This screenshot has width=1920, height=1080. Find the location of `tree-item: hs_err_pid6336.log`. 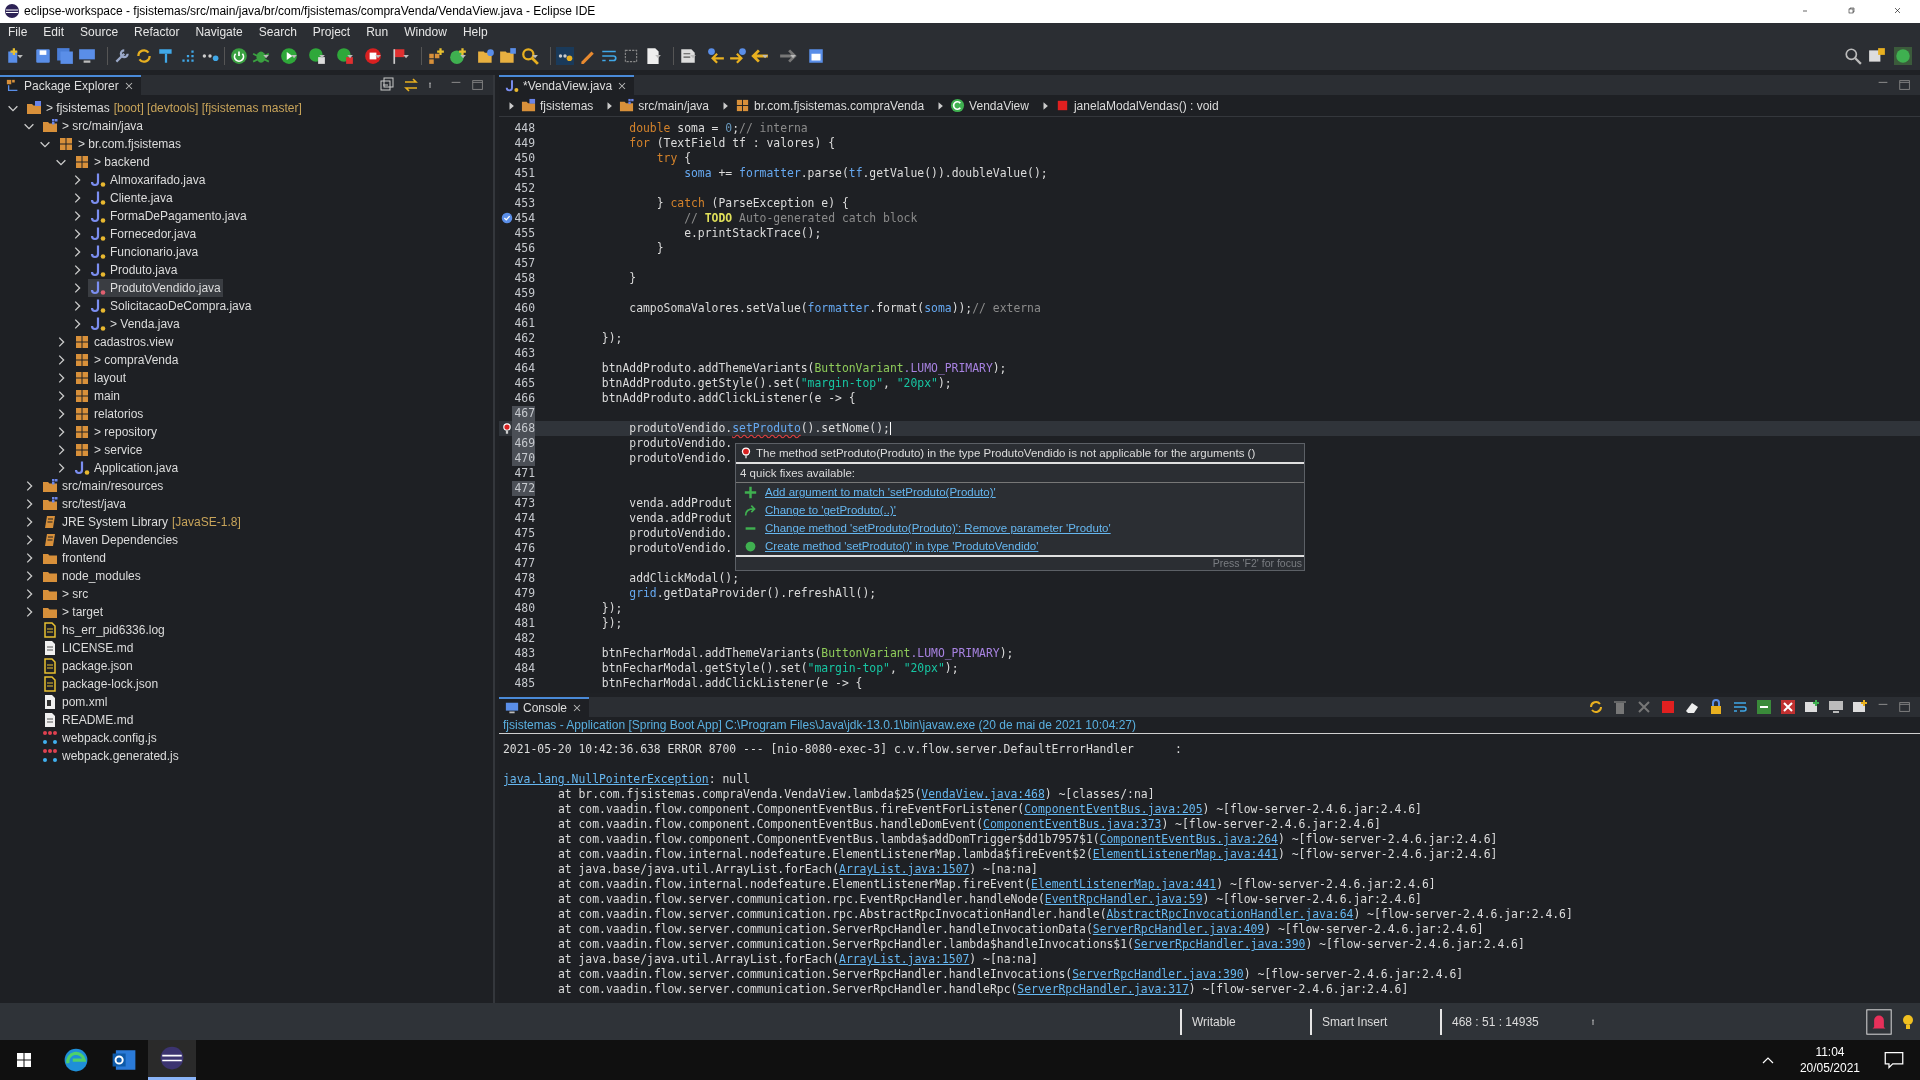

tree-item: hs_err_pid6336.log is located at coordinates (103, 630).